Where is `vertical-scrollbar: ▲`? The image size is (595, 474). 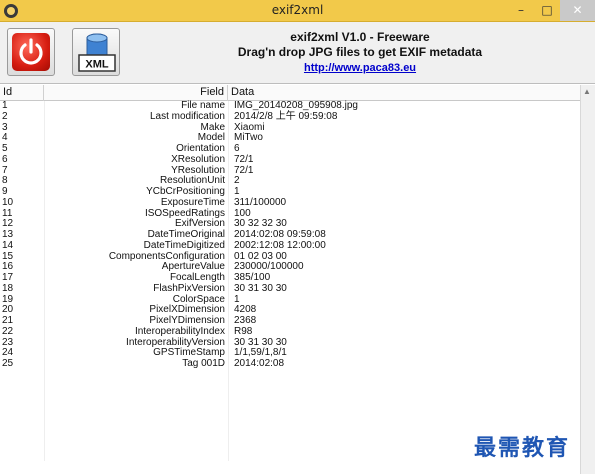
vertical-scrollbar: ▲ is located at coordinates (587, 279).